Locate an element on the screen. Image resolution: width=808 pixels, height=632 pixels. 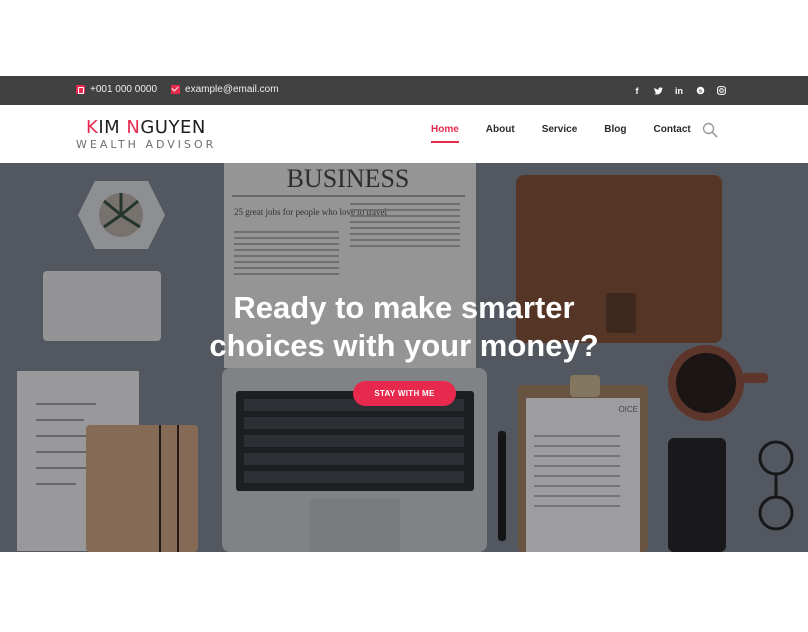
phone-contact: +001 000 0000 is located at coordinates (116, 89).